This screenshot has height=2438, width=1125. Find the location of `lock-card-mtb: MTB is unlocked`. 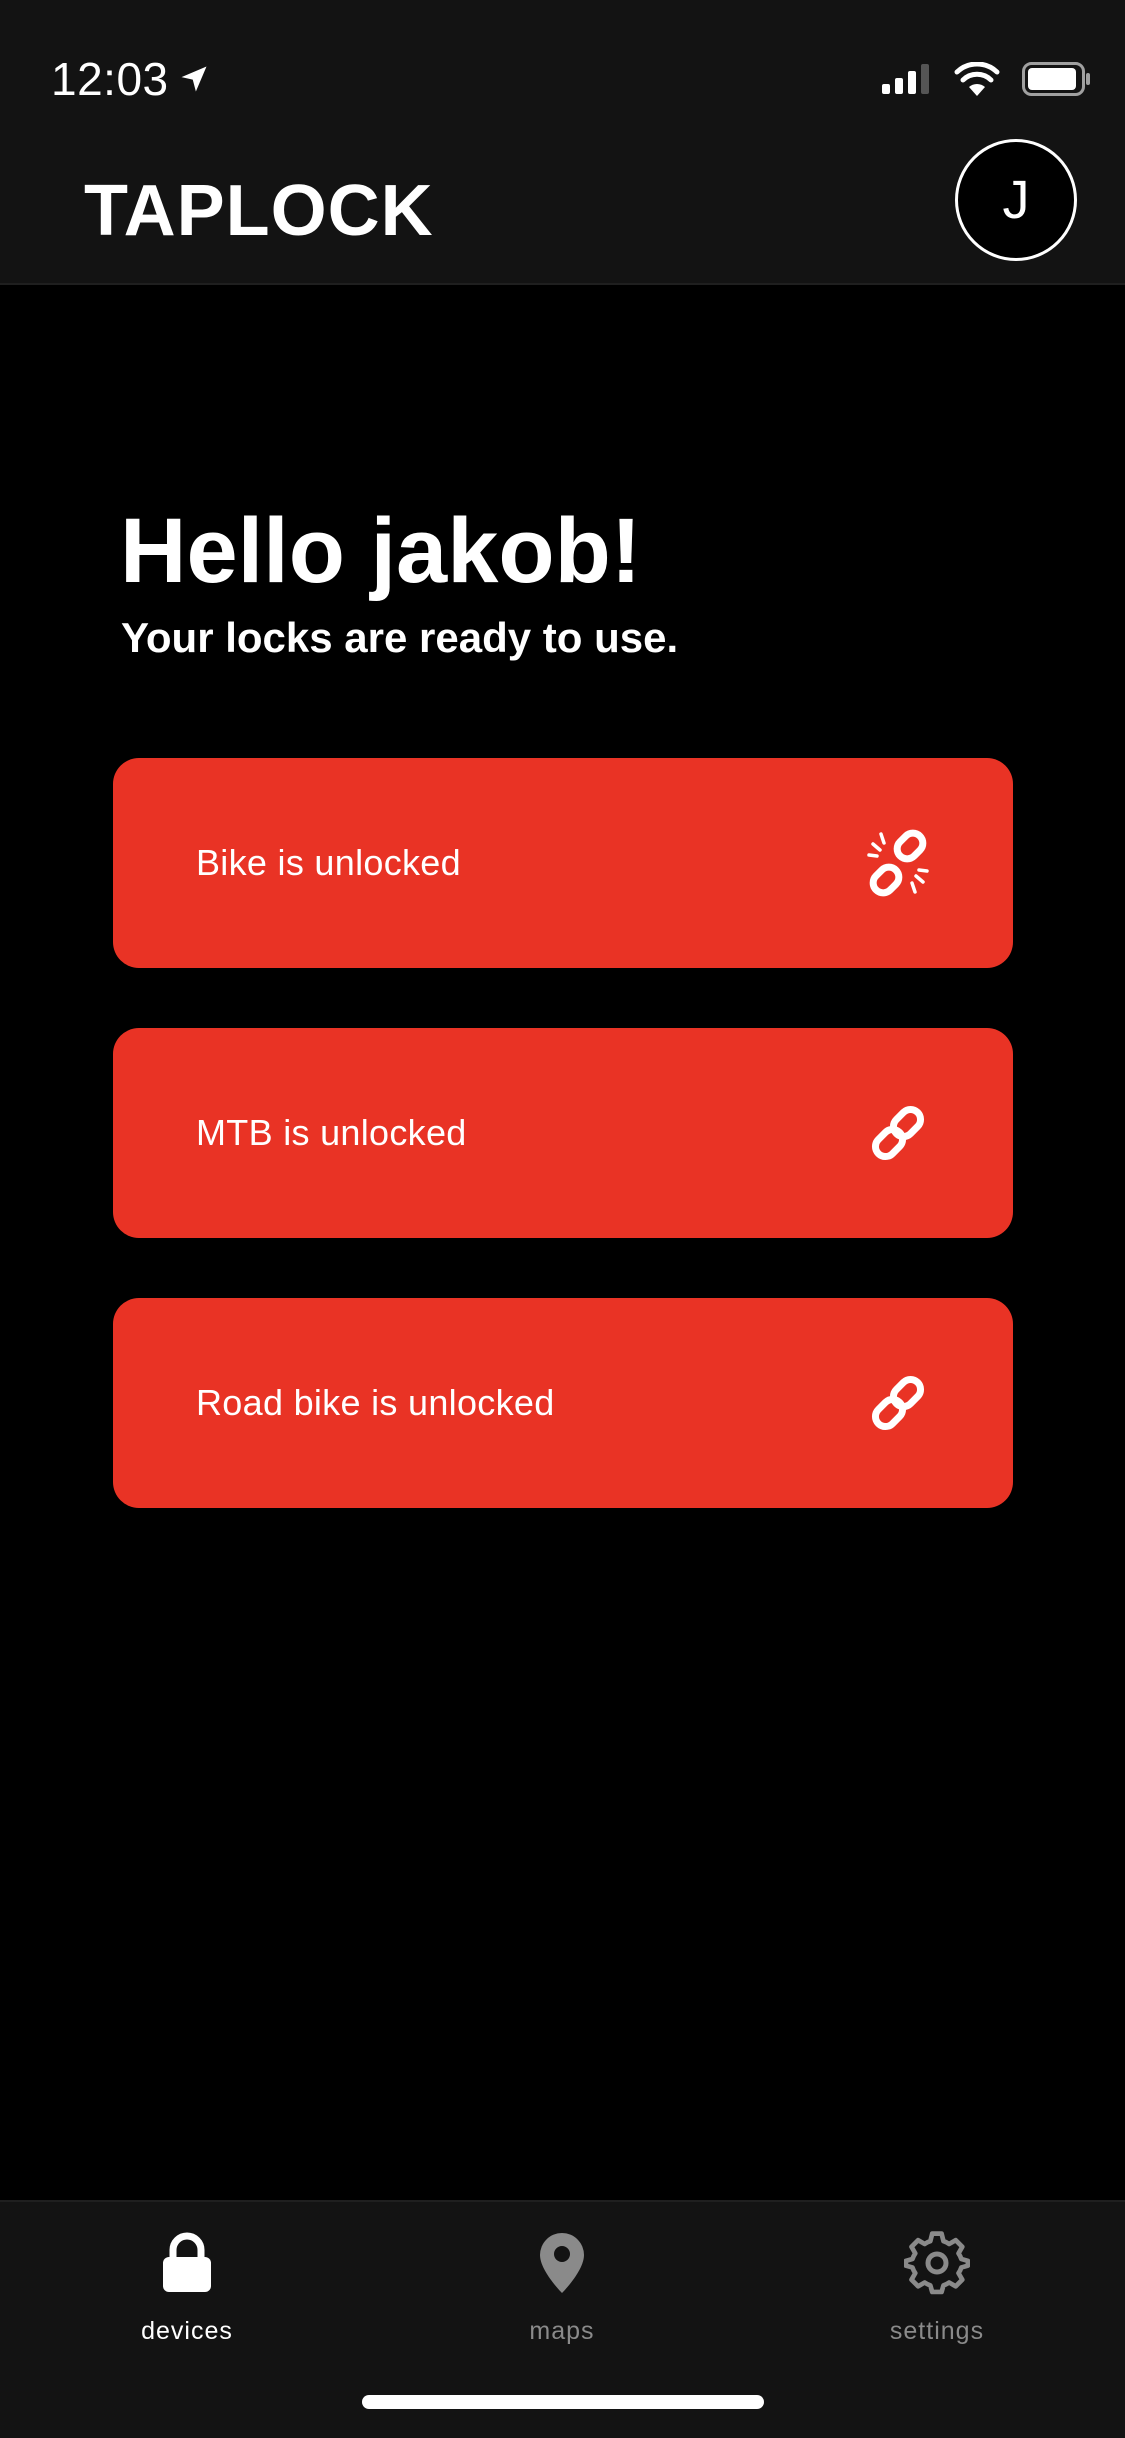

lock-card-mtb: MTB is unlocked is located at coordinates (563, 1133).